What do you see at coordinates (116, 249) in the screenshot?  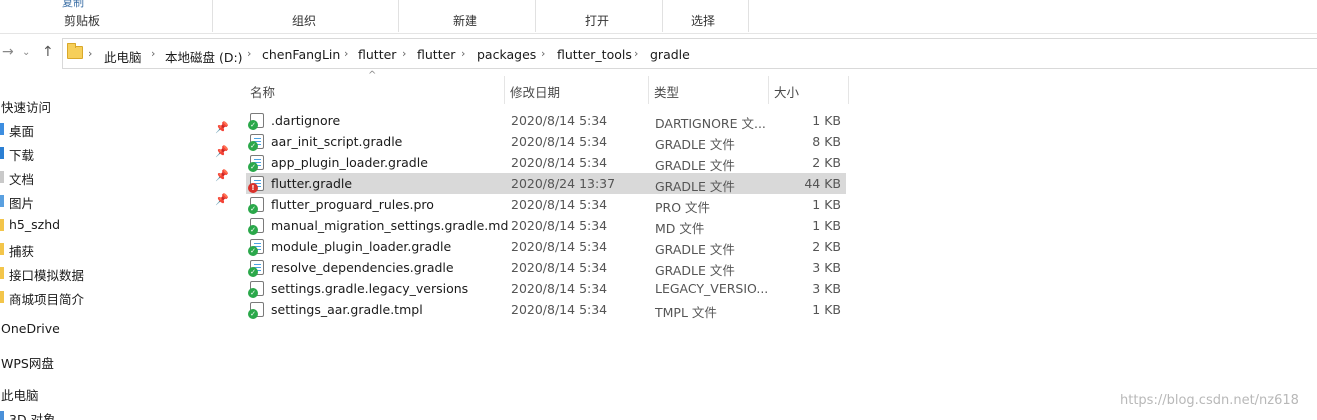 I see `sidebar-item-capture: 捕获` at bounding box center [116, 249].